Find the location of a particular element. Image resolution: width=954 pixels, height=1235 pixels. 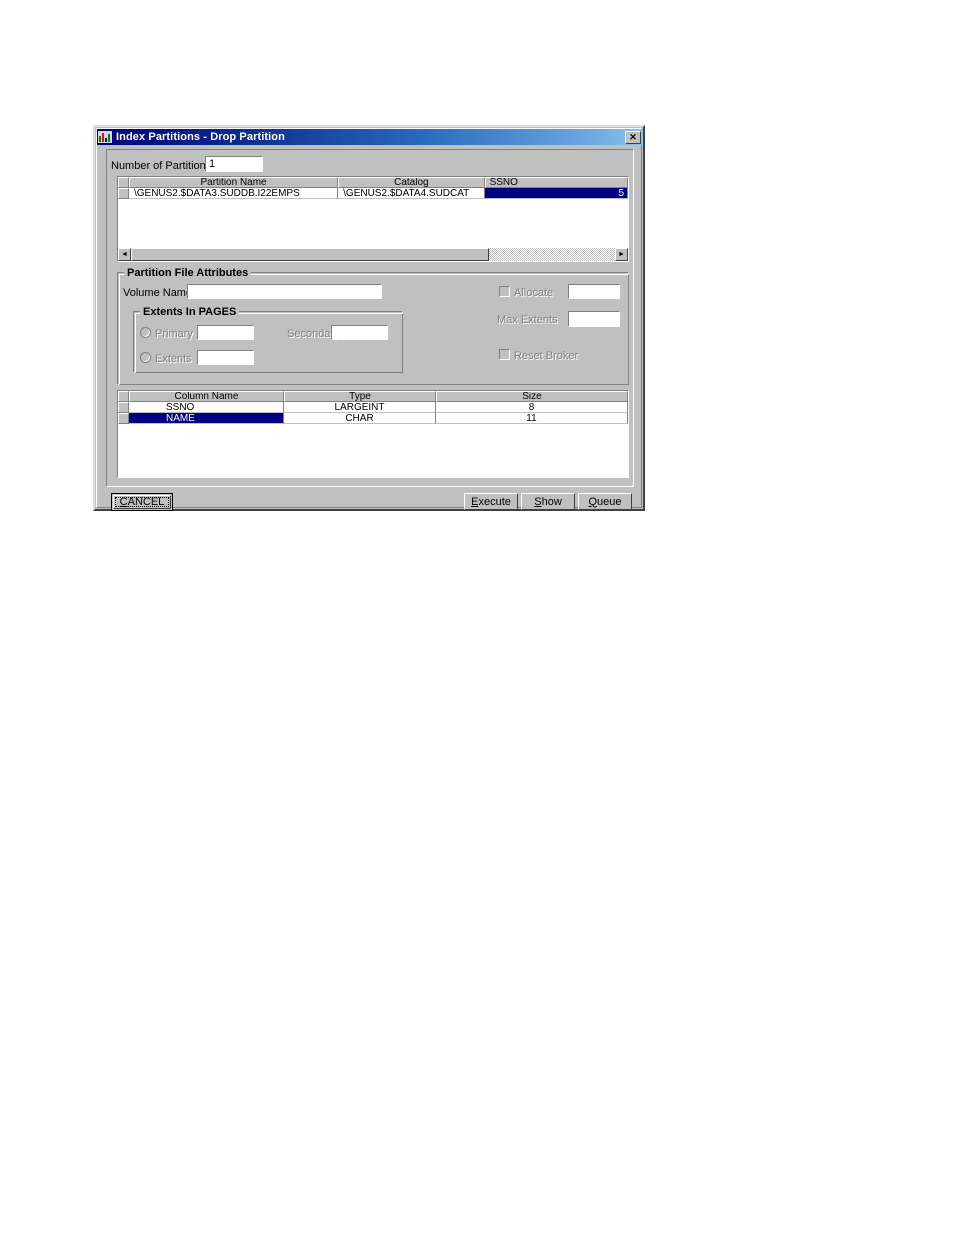

cell-type: CHAR is located at coordinates (360, 418).